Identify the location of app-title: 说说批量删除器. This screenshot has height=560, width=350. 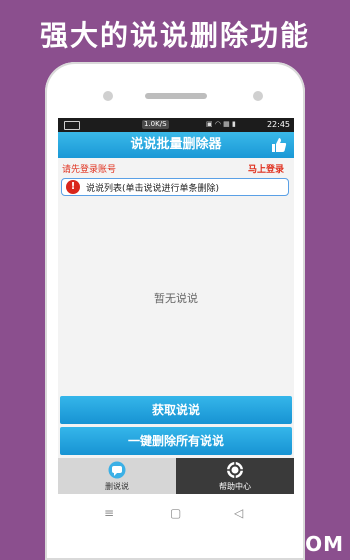
(176, 144).